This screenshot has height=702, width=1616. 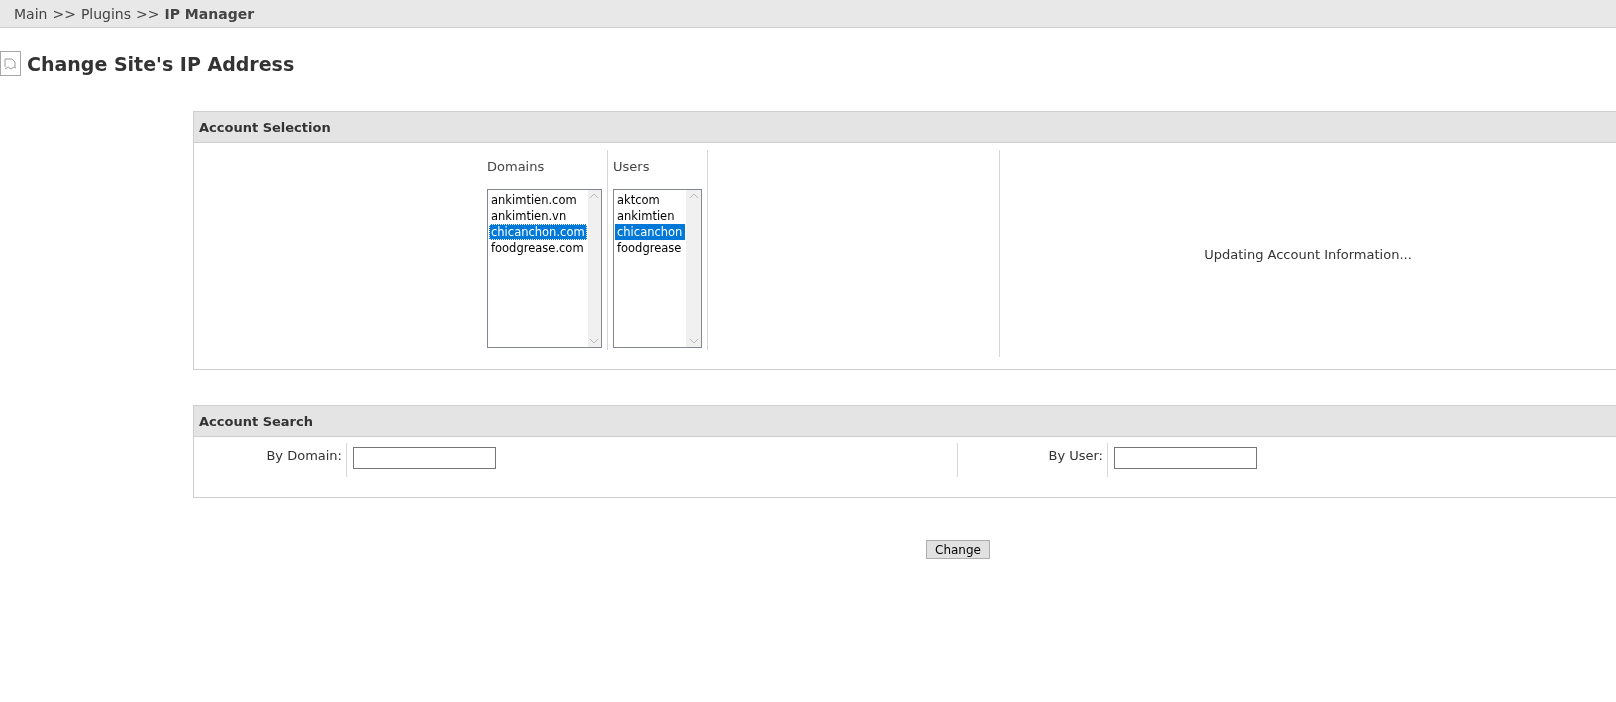 I want to click on column-heading: Domains, so click(x=516, y=166).